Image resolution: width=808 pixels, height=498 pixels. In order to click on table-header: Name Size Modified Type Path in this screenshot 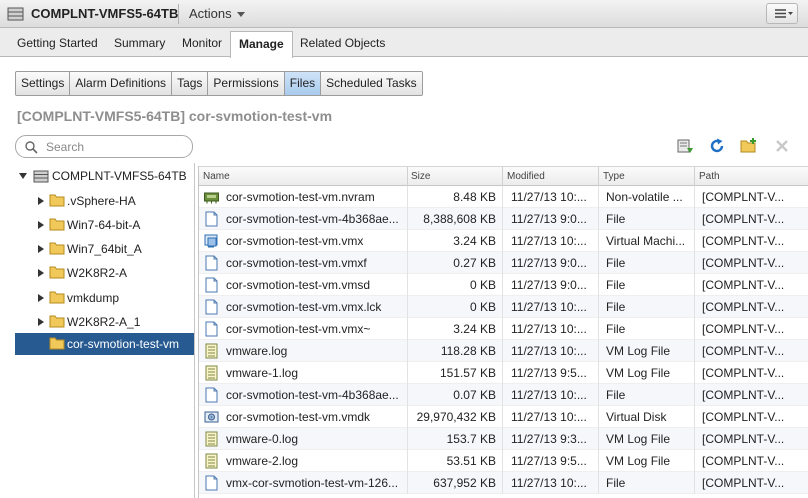, I will do `click(503, 176)`.